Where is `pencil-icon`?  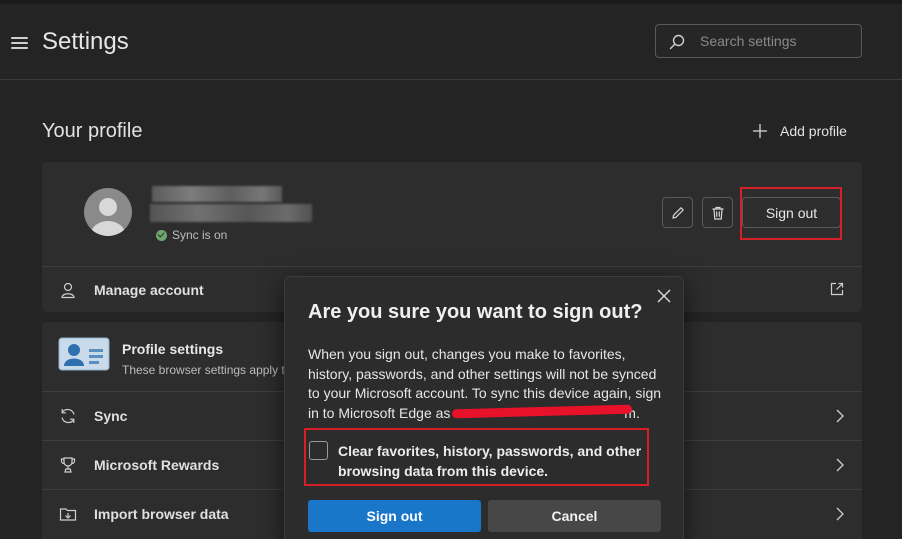 pencil-icon is located at coordinates (677, 212).